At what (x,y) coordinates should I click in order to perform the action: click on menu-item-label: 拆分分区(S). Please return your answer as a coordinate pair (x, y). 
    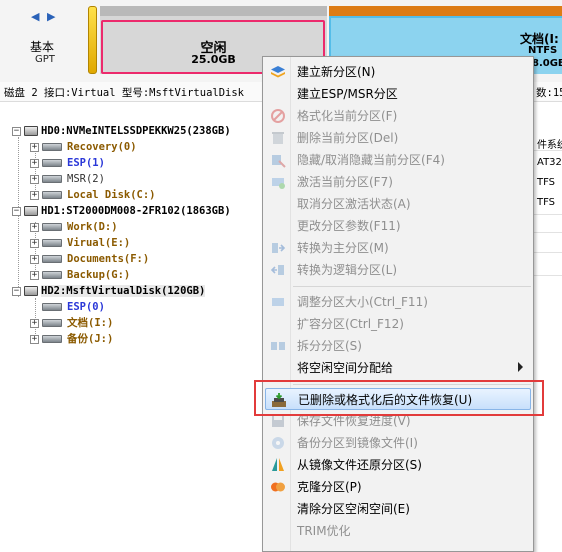
    Looking at the image, I should click on (329, 346).